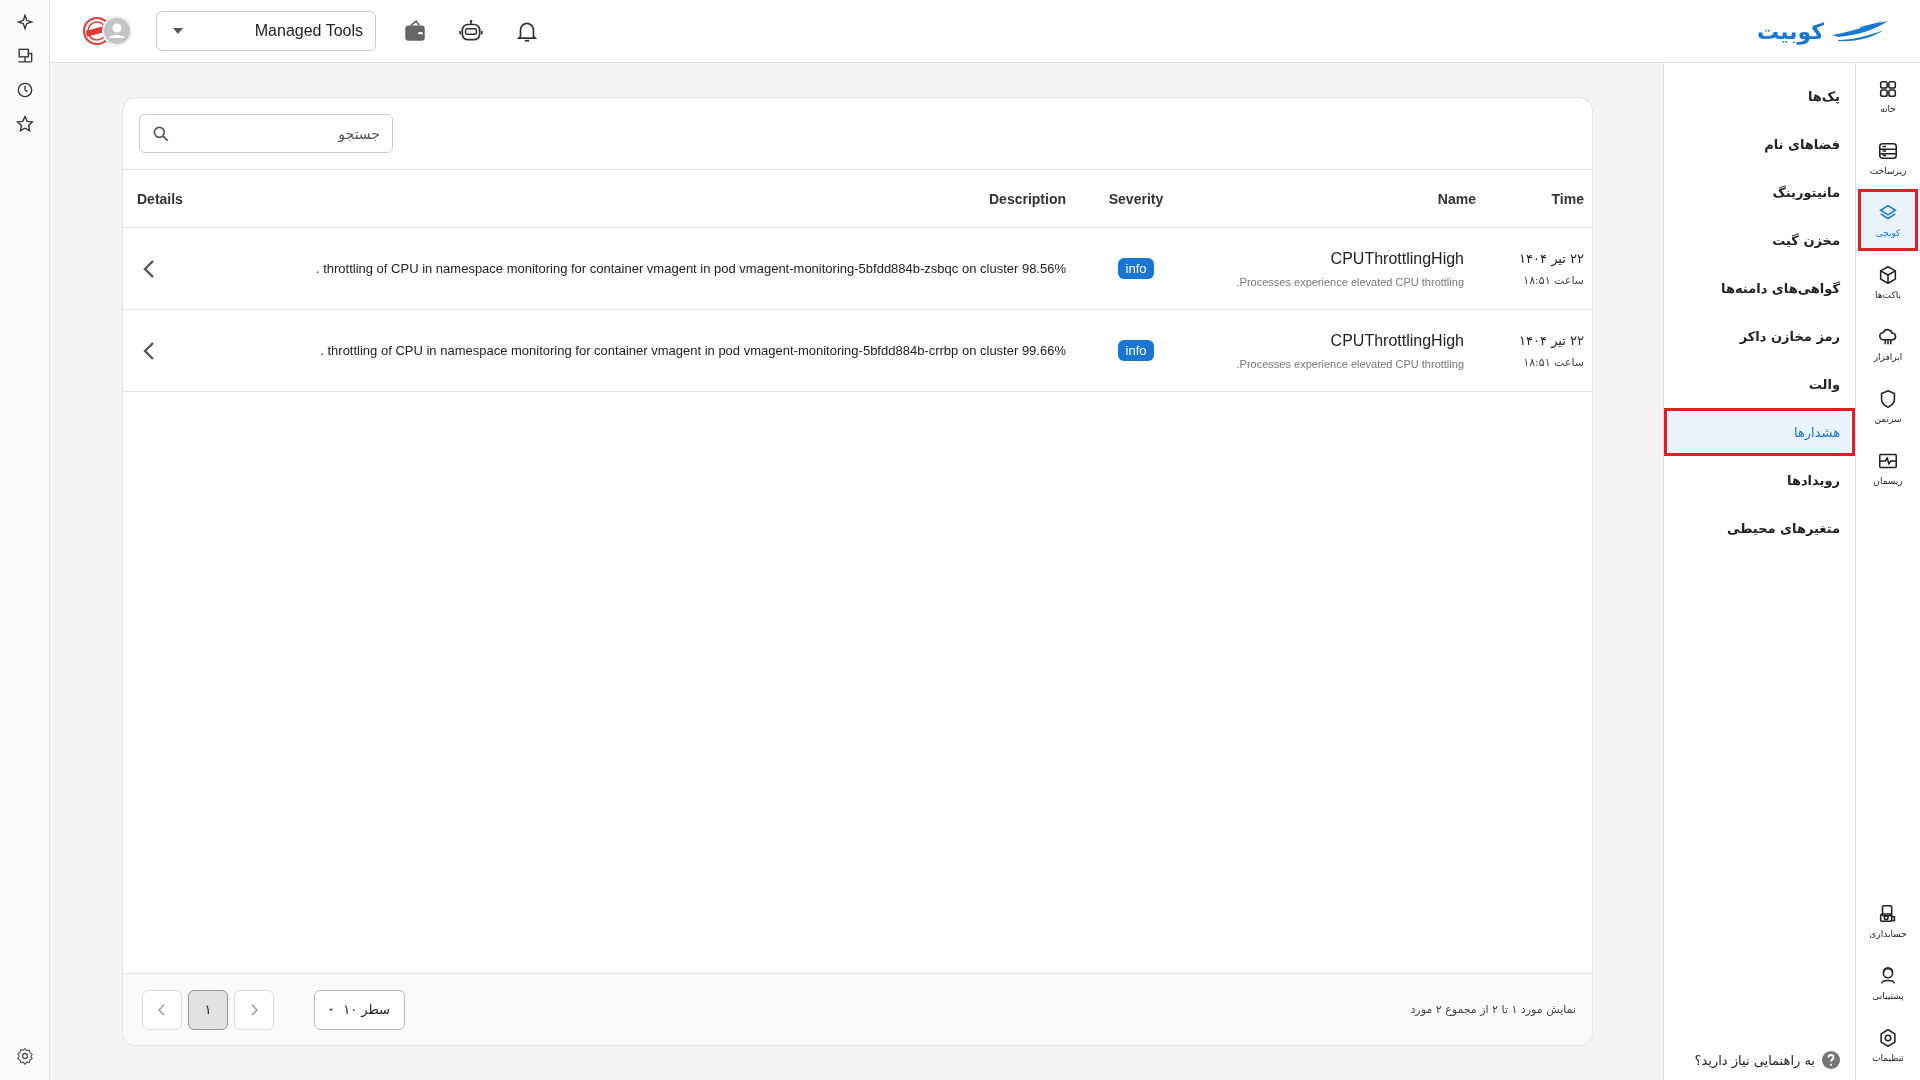 This screenshot has width=1920, height=1080. I want to click on column-header: Description, so click(1027, 198).